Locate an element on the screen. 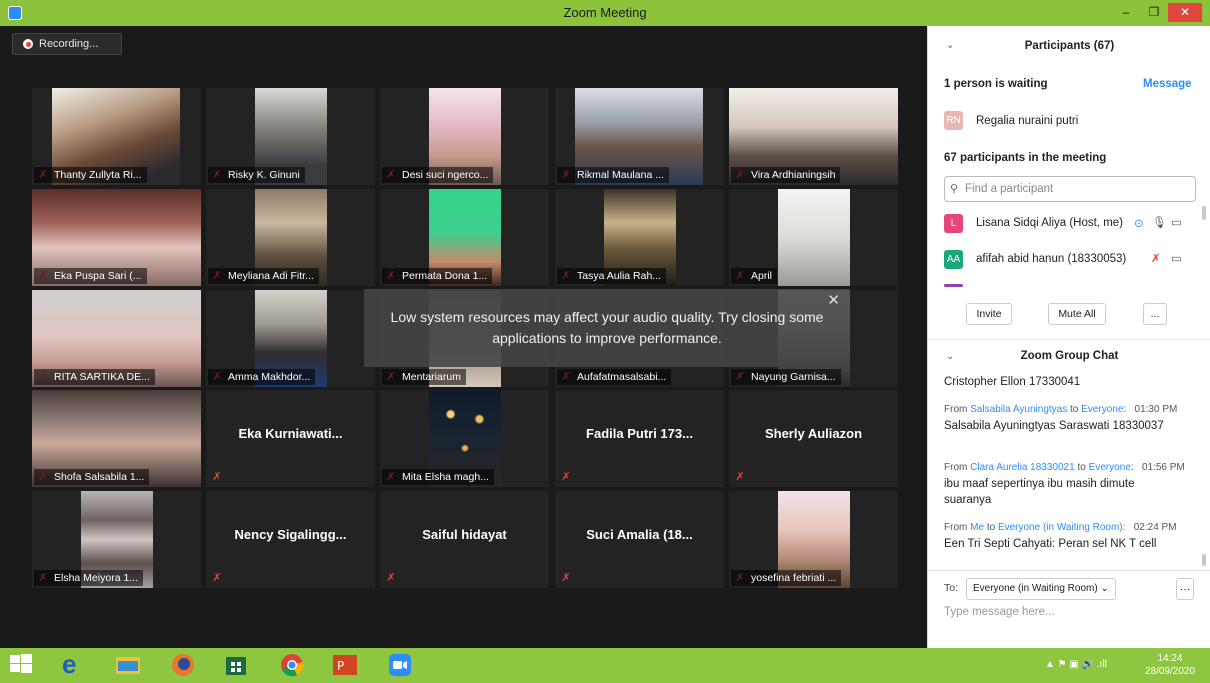  chat-header: Zoom Group Chat is located at coordinates (1069, 356).